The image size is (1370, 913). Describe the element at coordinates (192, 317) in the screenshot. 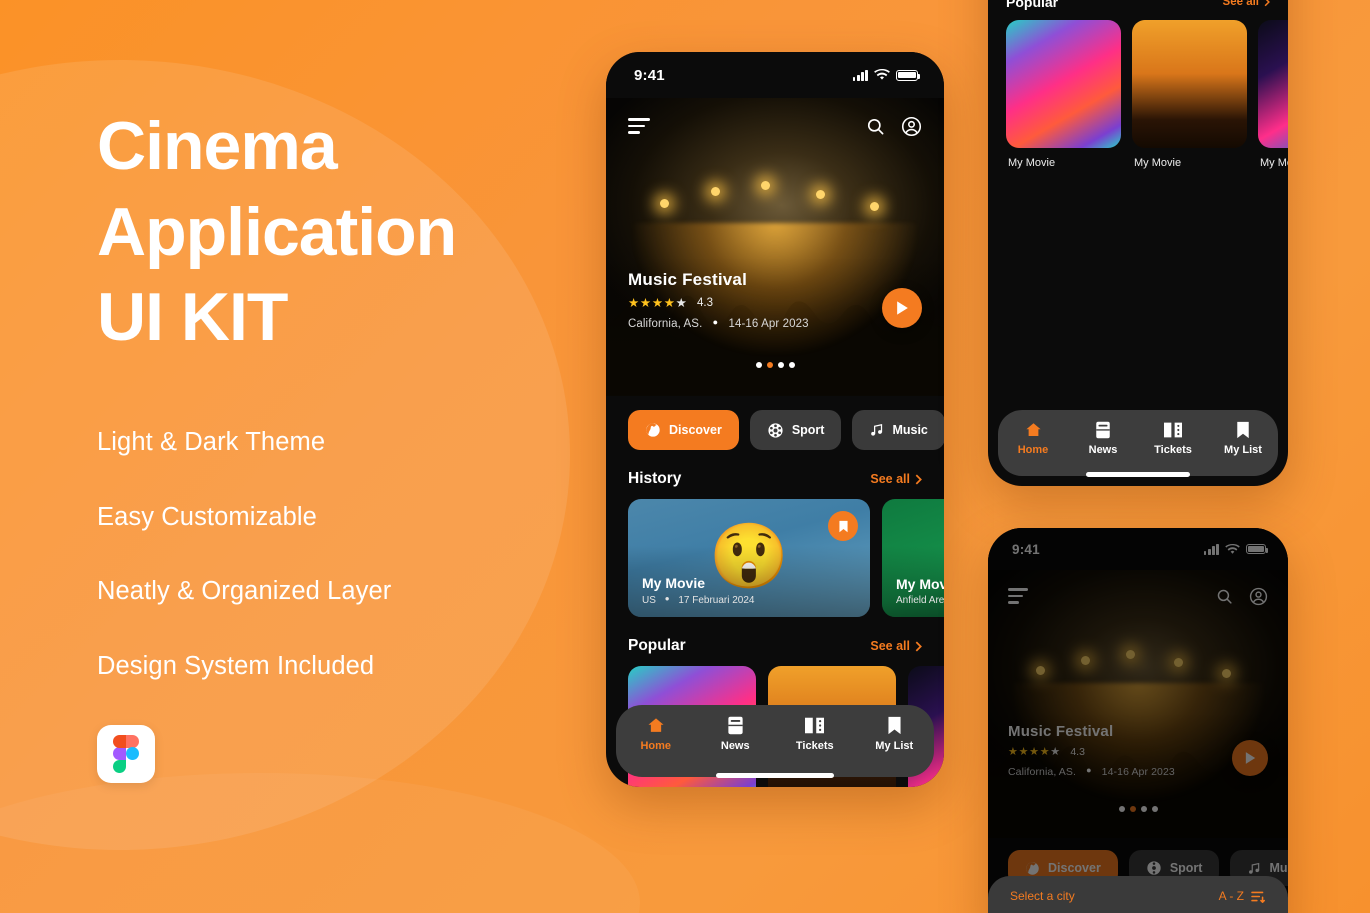

I see `headline-line-3: UI KIT` at that location.